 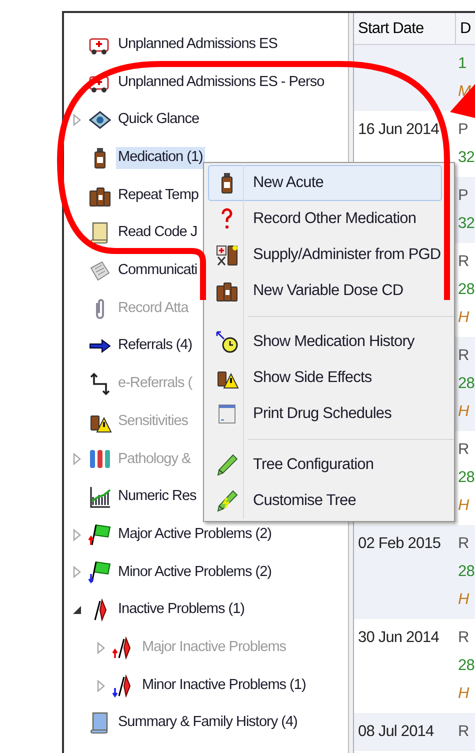 What do you see at coordinates (221, 83) in the screenshot?
I see `tree-item: Unplanned Admissions ES - Perso` at bounding box center [221, 83].